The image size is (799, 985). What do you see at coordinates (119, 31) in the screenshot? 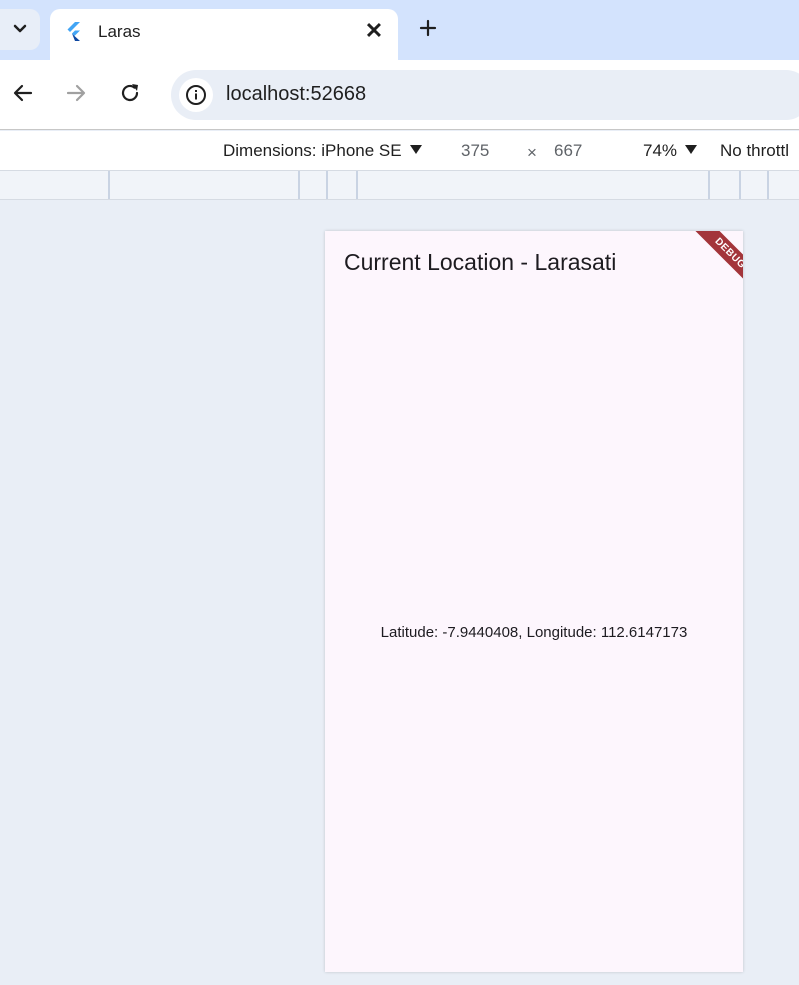
I see `tab-title: Laras` at bounding box center [119, 31].